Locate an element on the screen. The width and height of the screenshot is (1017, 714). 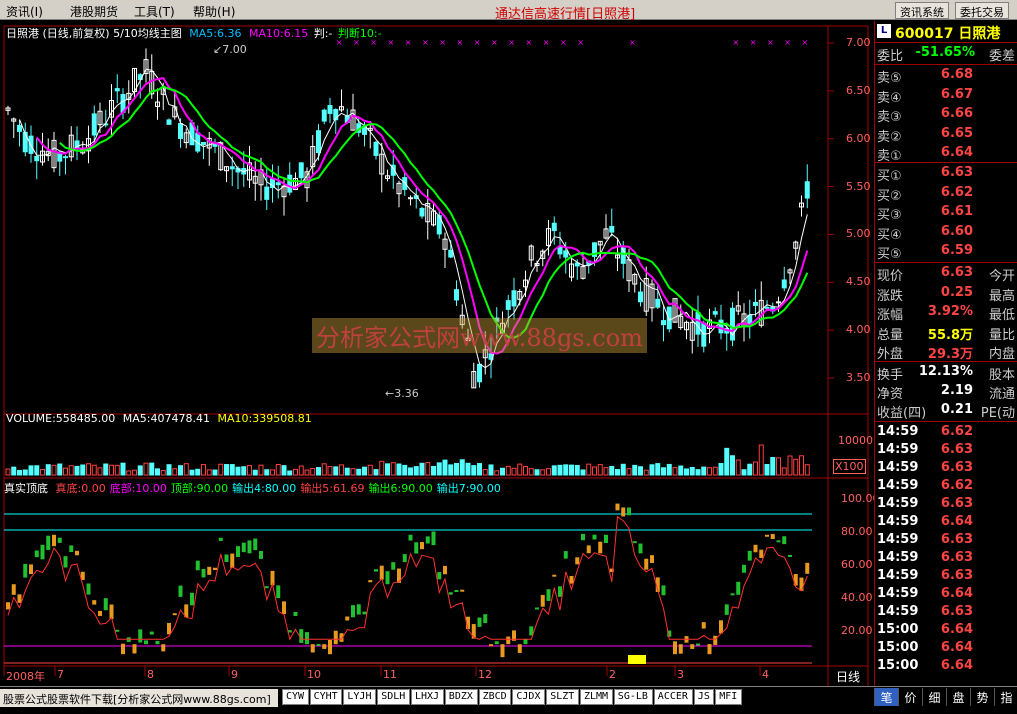
quote-value: 6.62 is located at coordinates (956, 192).